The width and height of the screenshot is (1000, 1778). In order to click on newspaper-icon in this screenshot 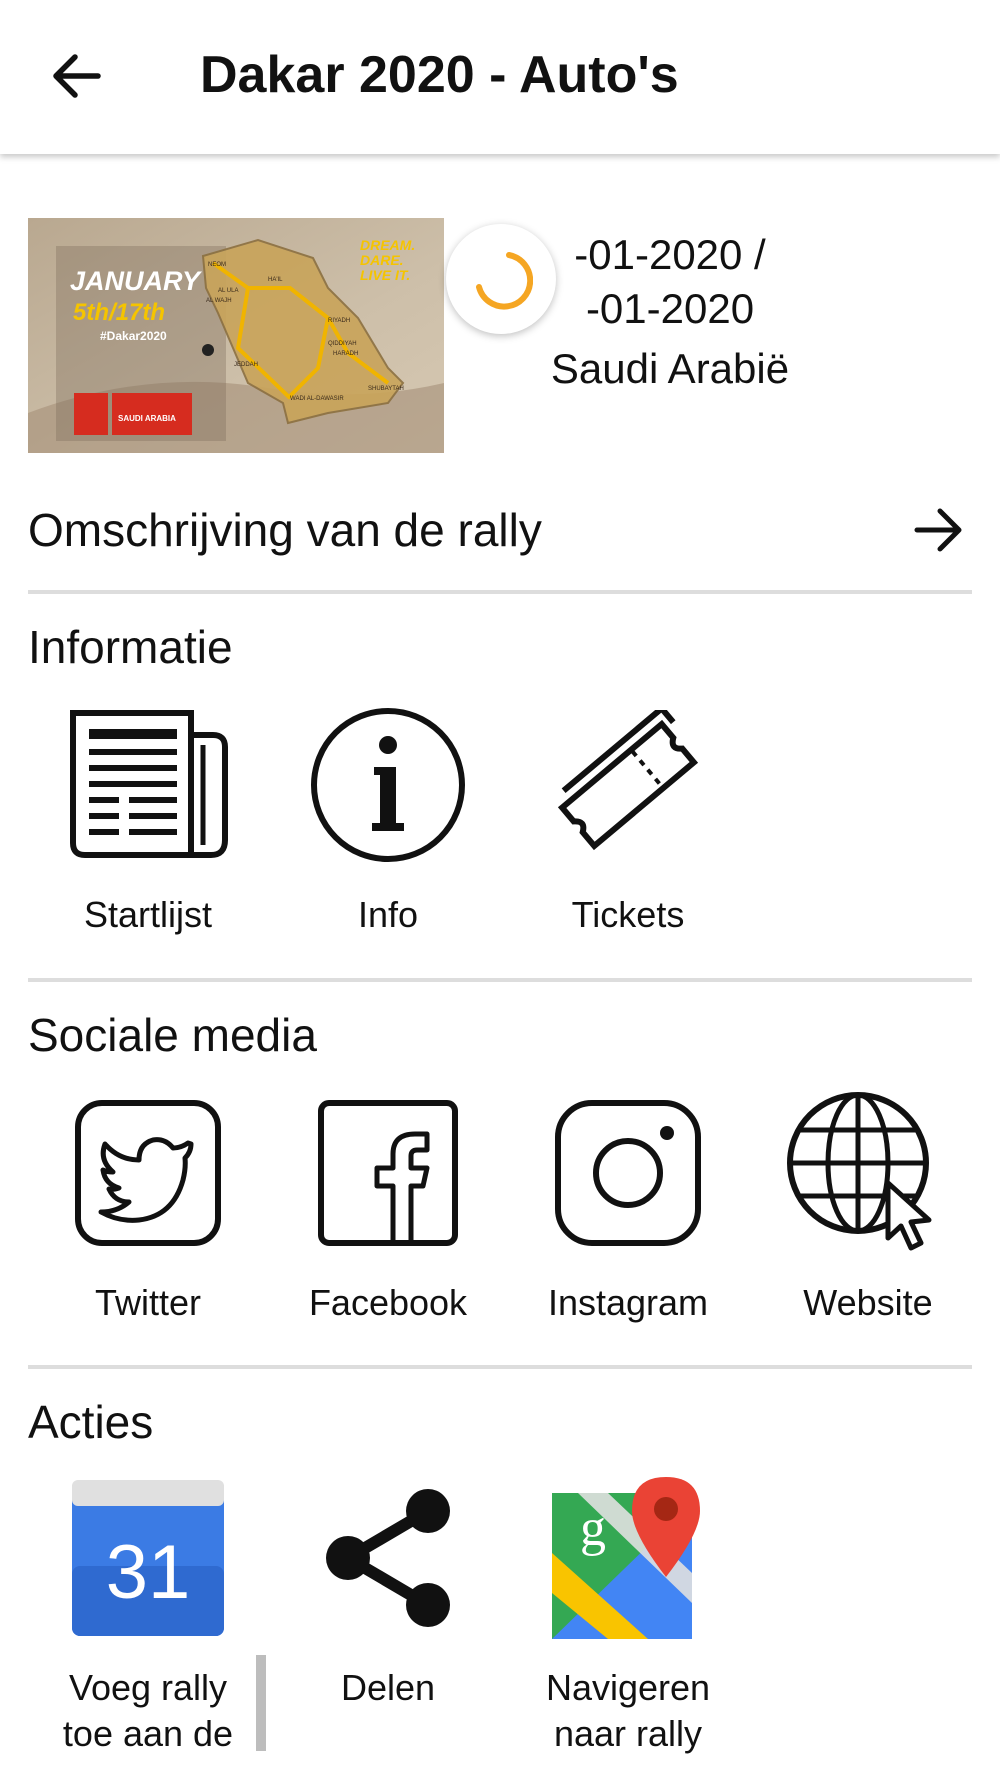, I will do `click(149, 784)`.